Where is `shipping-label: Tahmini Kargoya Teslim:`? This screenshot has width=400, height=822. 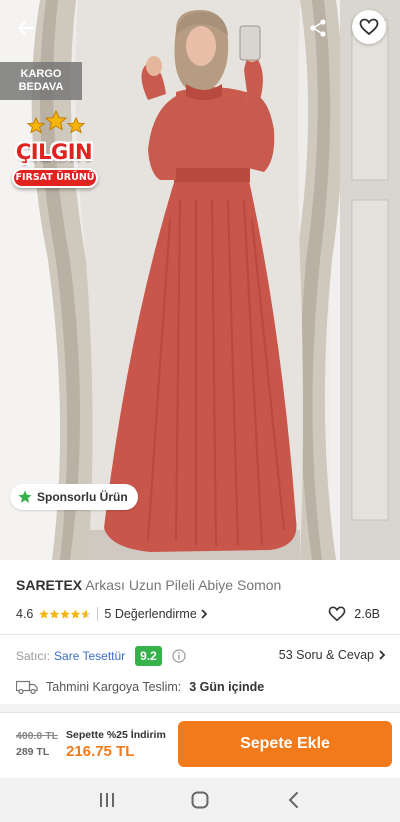 shipping-label: Tahmini Kargoya Teslim: is located at coordinates (114, 687).